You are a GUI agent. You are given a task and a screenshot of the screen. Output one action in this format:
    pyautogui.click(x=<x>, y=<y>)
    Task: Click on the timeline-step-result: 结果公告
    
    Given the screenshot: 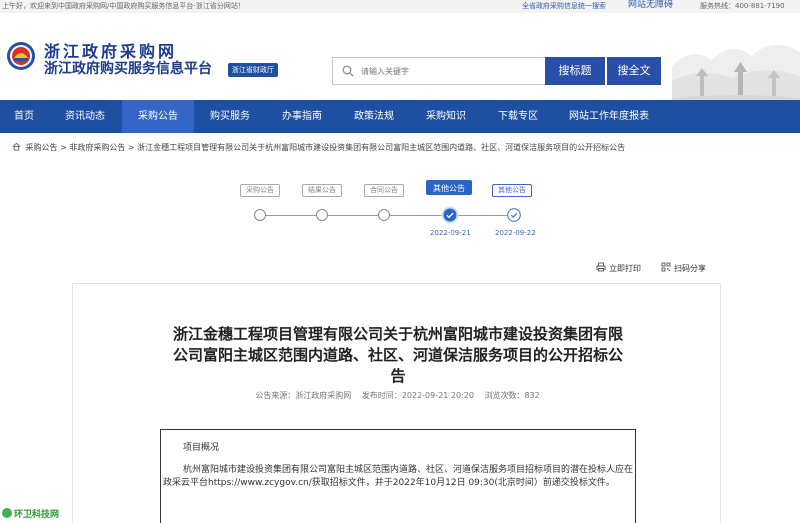 What is the action you would take?
    pyautogui.click(x=322, y=190)
    